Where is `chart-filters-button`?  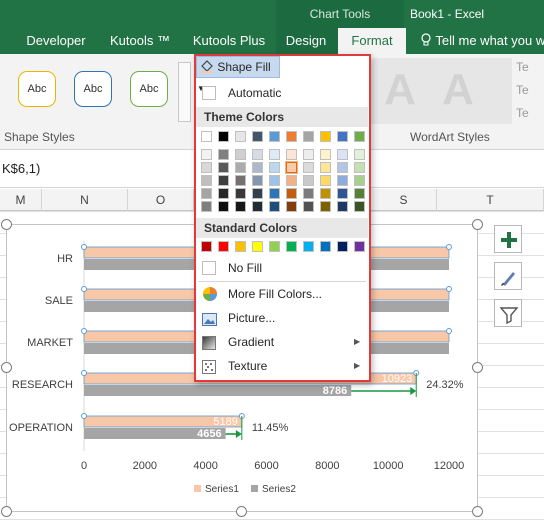
chart-filters-button is located at coordinates (508, 313).